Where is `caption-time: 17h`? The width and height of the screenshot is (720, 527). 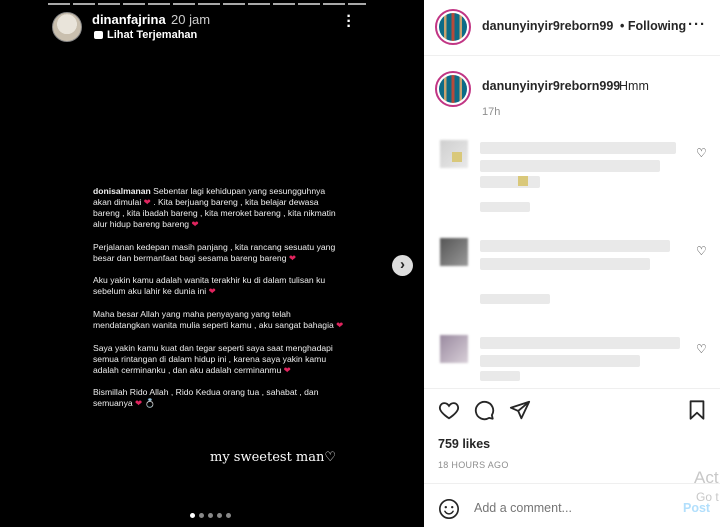
caption-time: 17h is located at coordinates (491, 112).